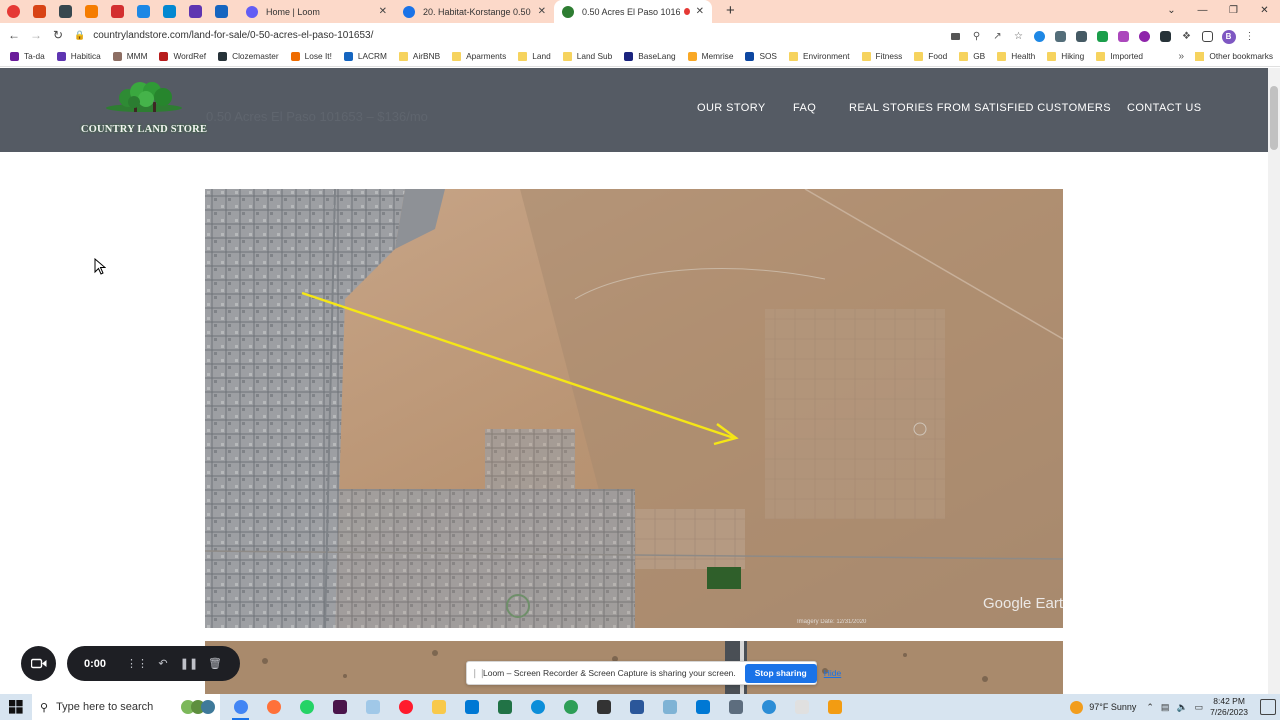  What do you see at coordinates (832, 673) in the screenshot?
I see `hide-link: Hide` at bounding box center [832, 673].